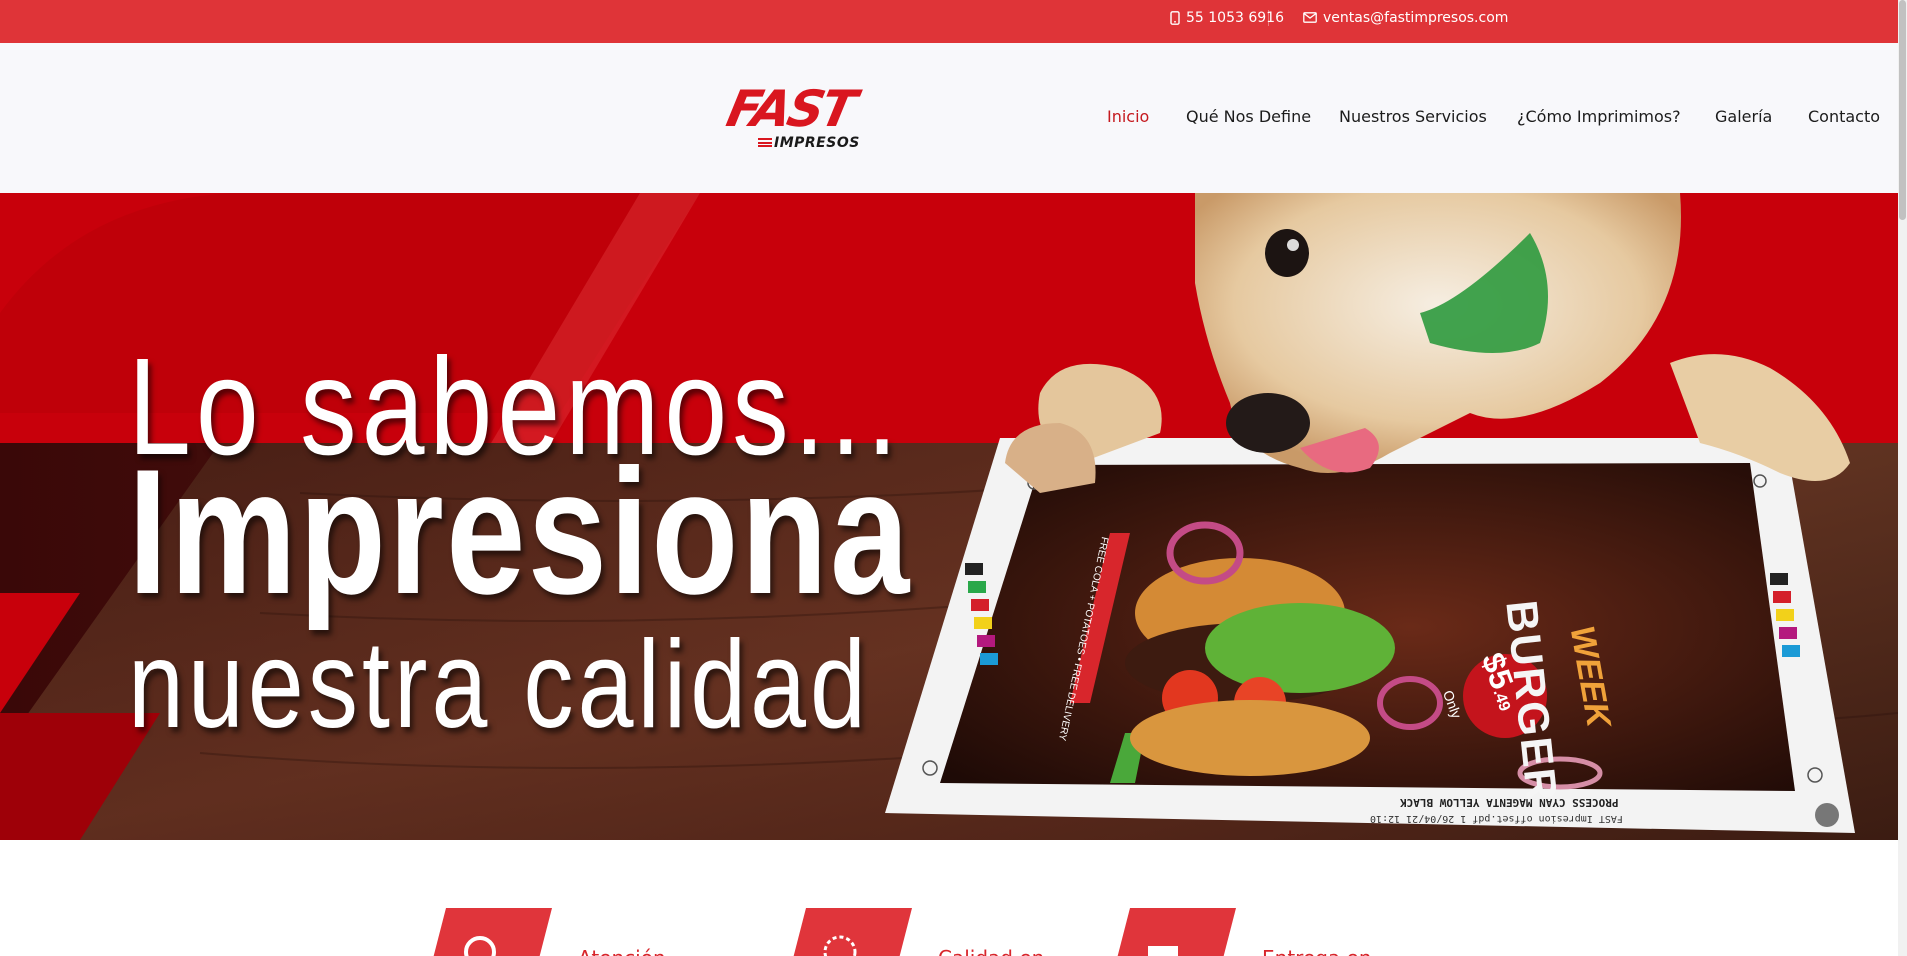  I want to click on mobile-phone-icon, so click(1175, 17).